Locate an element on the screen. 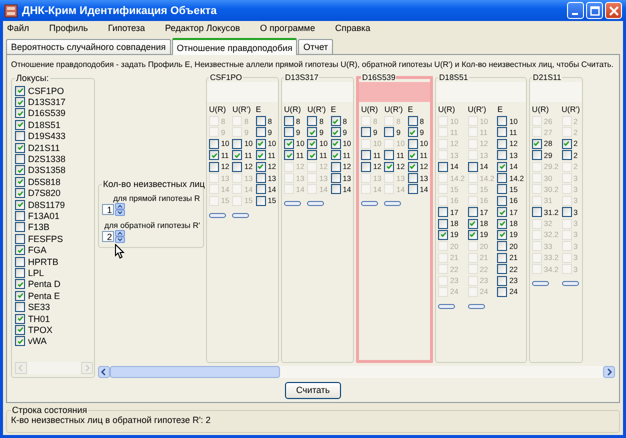  locus-checkbox: D5S818 is located at coordinates (53, 182).